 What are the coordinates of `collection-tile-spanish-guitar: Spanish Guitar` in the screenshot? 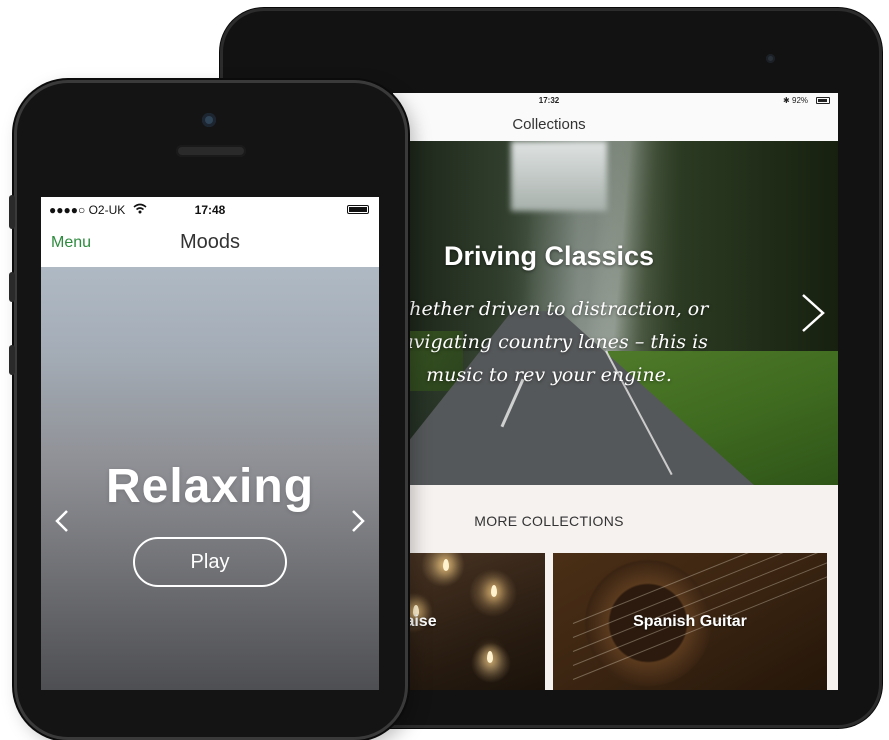 It's located at (690, 621).